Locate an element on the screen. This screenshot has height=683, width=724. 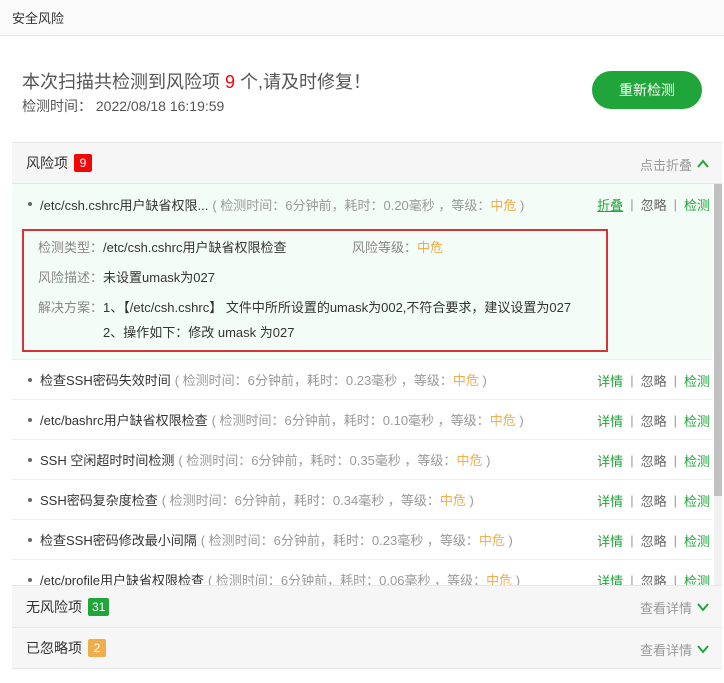
collapse-toggle: 点击折叠 is located at coordinates (675, 164).